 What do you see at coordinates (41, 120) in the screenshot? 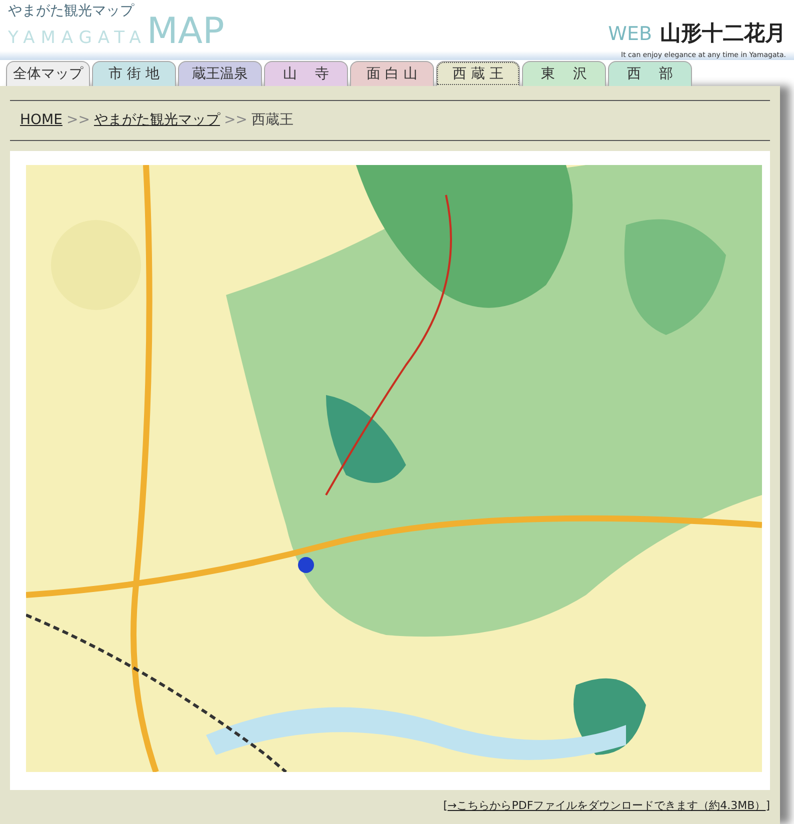
I see `breadcrumb-link: HOME` at bounding box center [41, 120].